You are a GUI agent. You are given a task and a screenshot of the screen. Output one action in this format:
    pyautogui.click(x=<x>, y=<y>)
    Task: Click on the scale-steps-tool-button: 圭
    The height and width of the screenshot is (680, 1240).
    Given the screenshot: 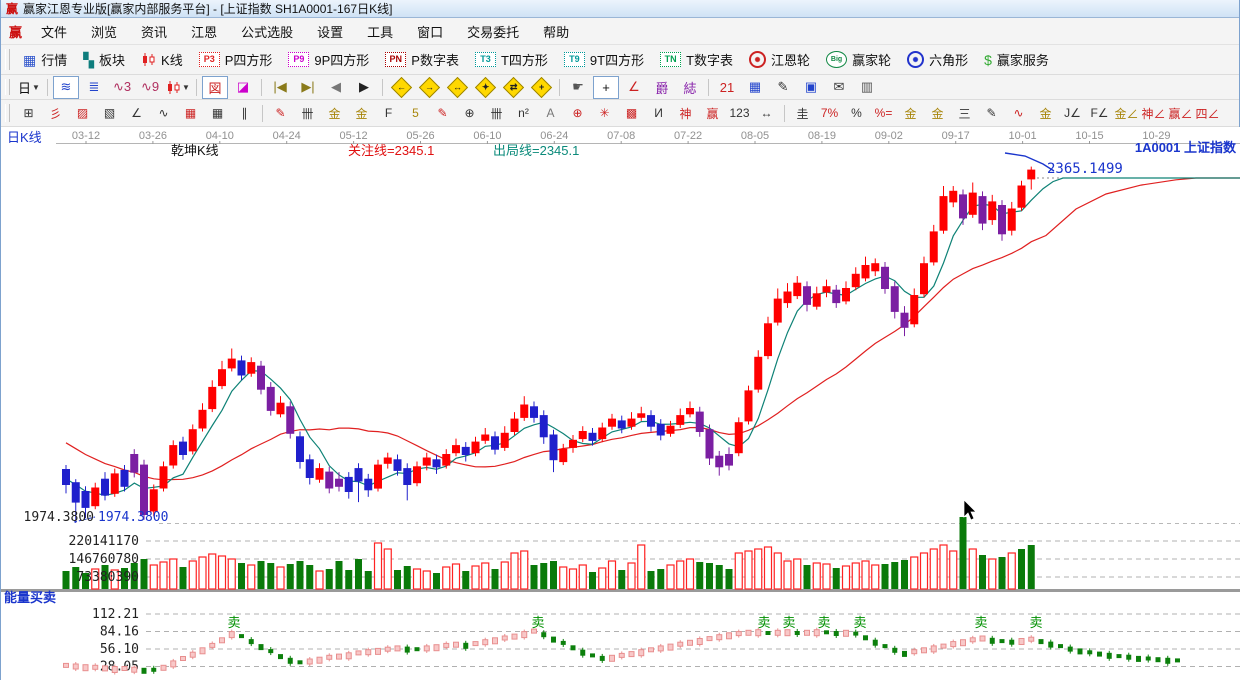 What is the action you would take?
    pyautogui.click(x=802, y=113)
    